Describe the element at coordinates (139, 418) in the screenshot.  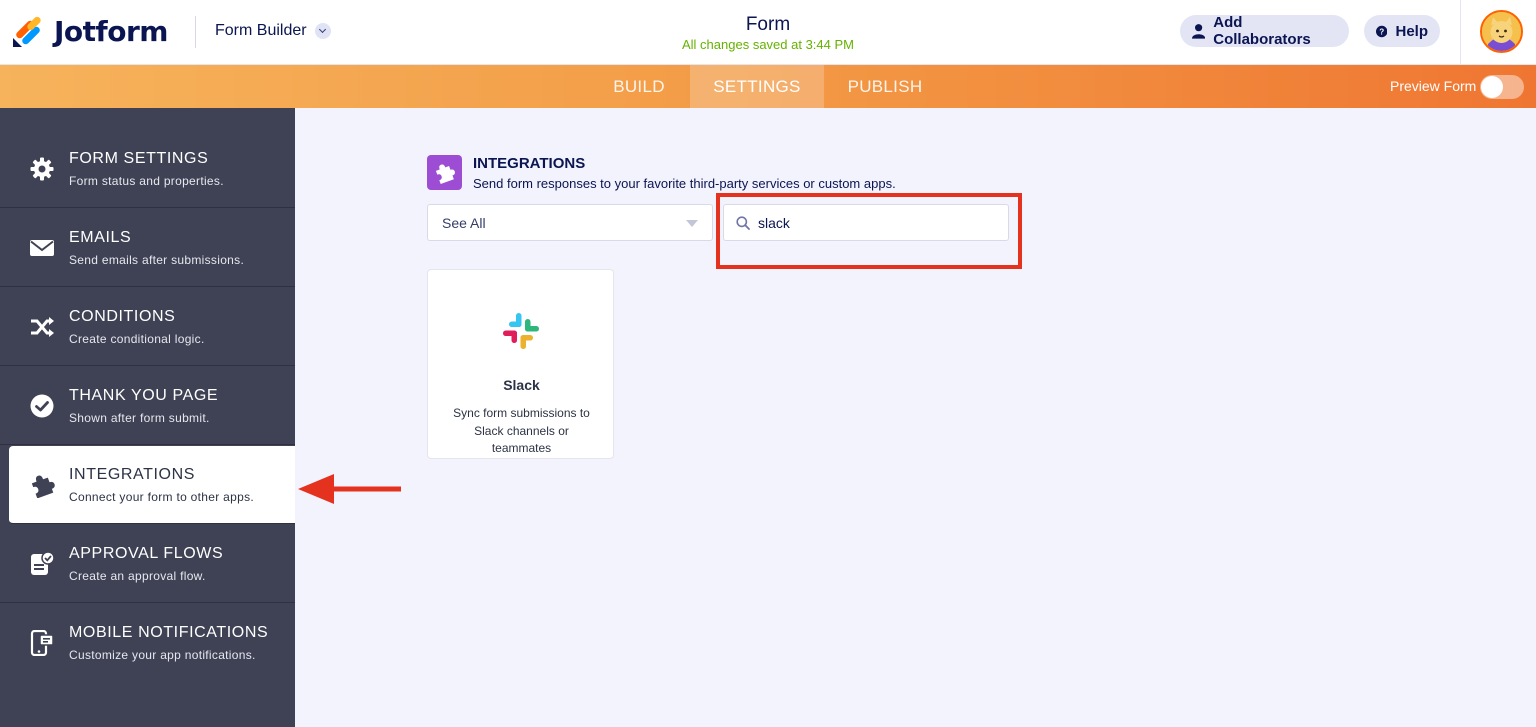
I see `sidebar-item-subtitle: Shown after form submit.` at that location.